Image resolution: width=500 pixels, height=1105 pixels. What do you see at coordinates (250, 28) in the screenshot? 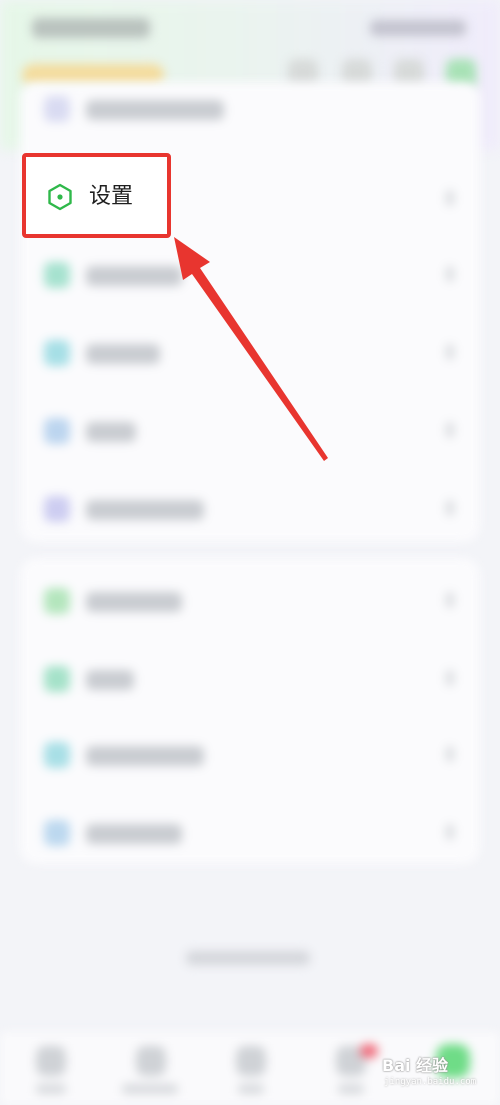
I see `status-bar` at bounding box center [250, 28].